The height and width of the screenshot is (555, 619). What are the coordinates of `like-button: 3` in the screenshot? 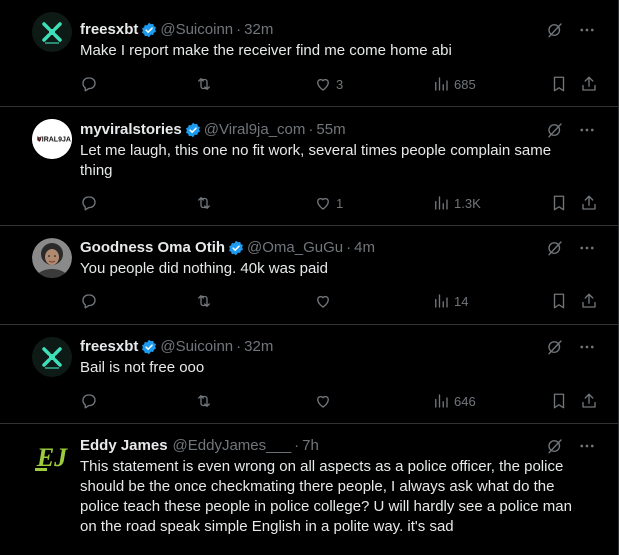 It's located at (328, 84).